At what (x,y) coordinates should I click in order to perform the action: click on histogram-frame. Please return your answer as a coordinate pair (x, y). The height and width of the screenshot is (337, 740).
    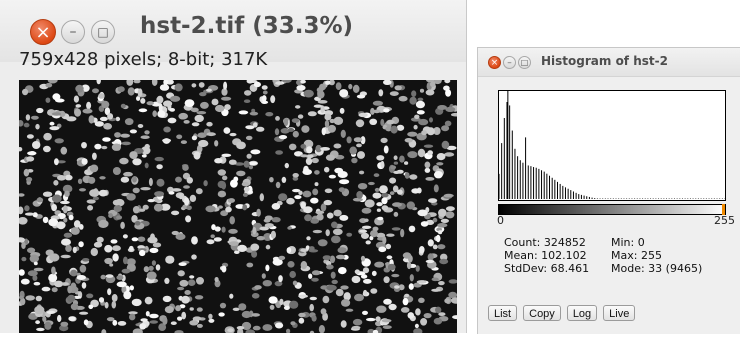
    Looking at the image, I should click on (612, 145).